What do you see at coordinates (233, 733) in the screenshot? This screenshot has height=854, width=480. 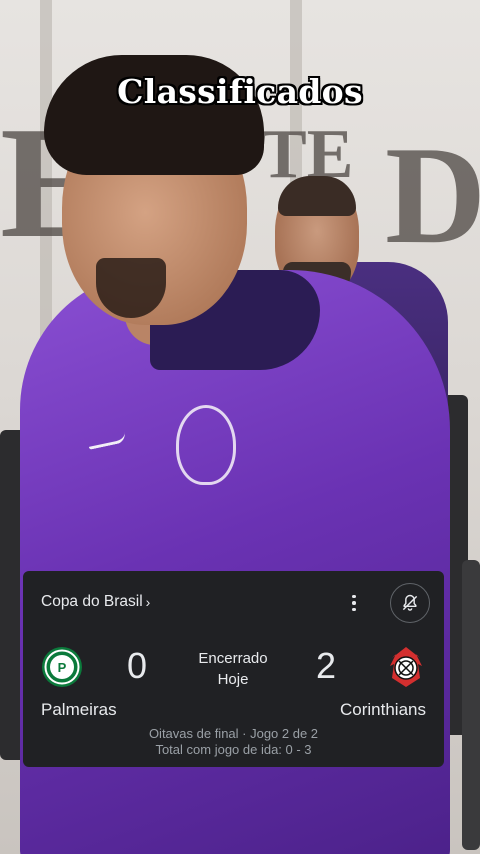 I see `round-info: Oitavas de final · Jogo 2 de 2` at bounding box center [233, 733].